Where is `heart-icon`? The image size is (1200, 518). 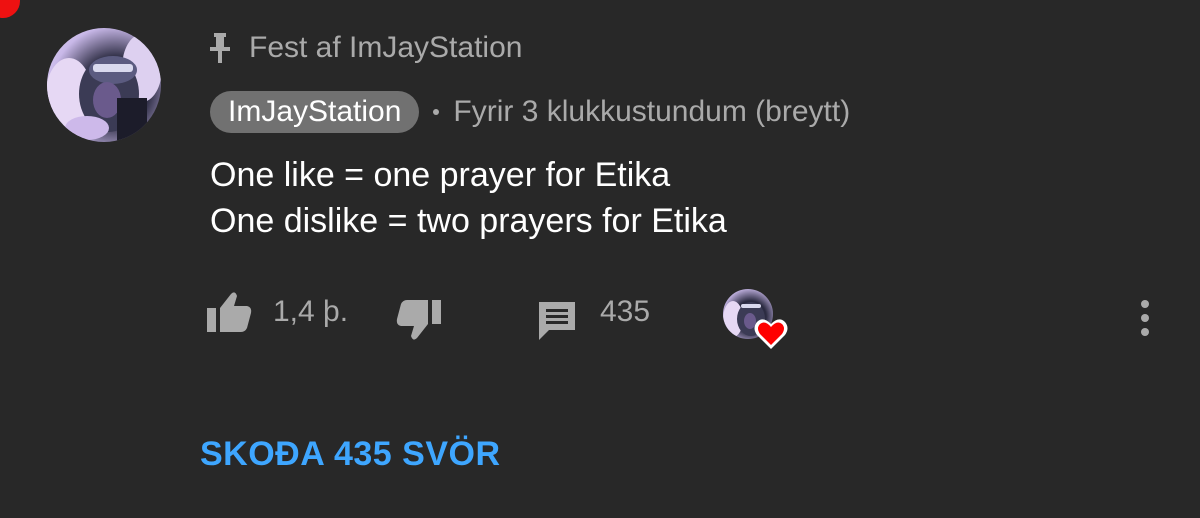 heart-icon is located at coordinates (771, 334).